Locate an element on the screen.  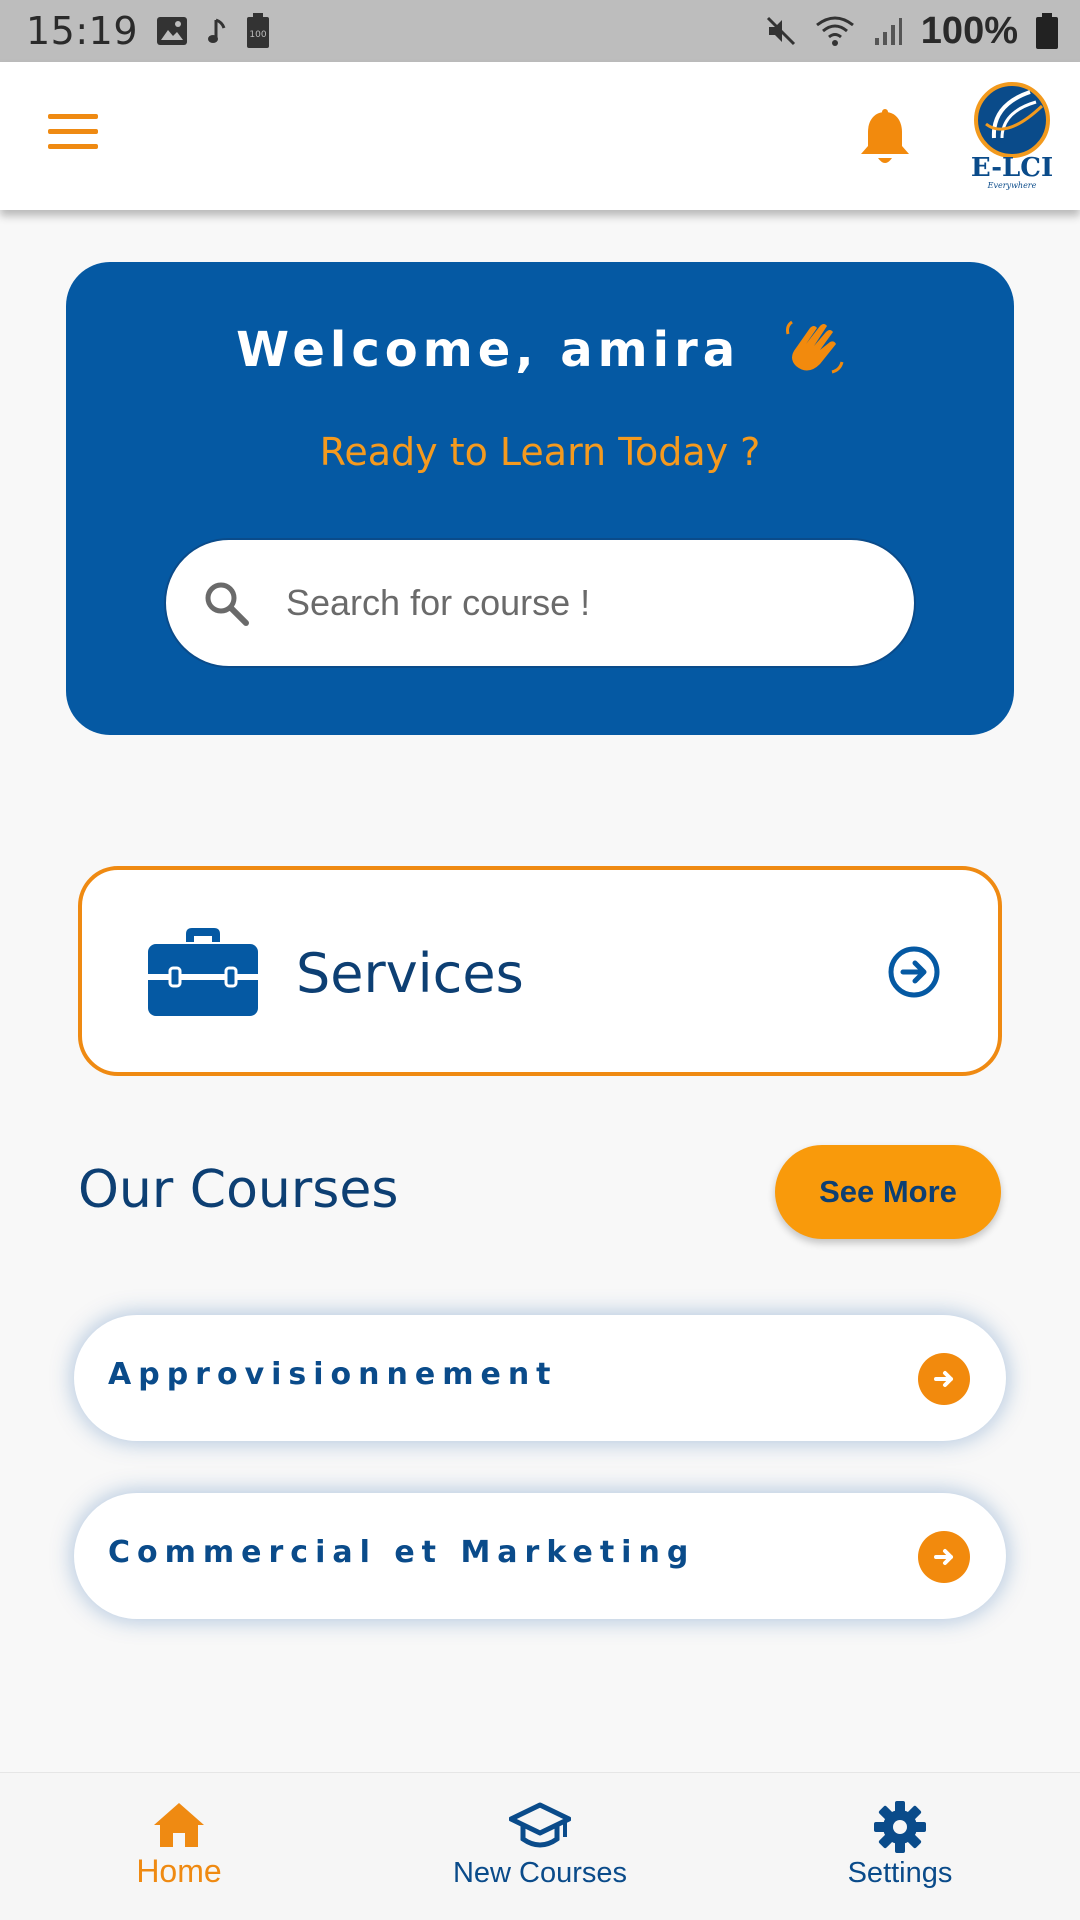
services-label: Services is located at coordinates (410, 973).